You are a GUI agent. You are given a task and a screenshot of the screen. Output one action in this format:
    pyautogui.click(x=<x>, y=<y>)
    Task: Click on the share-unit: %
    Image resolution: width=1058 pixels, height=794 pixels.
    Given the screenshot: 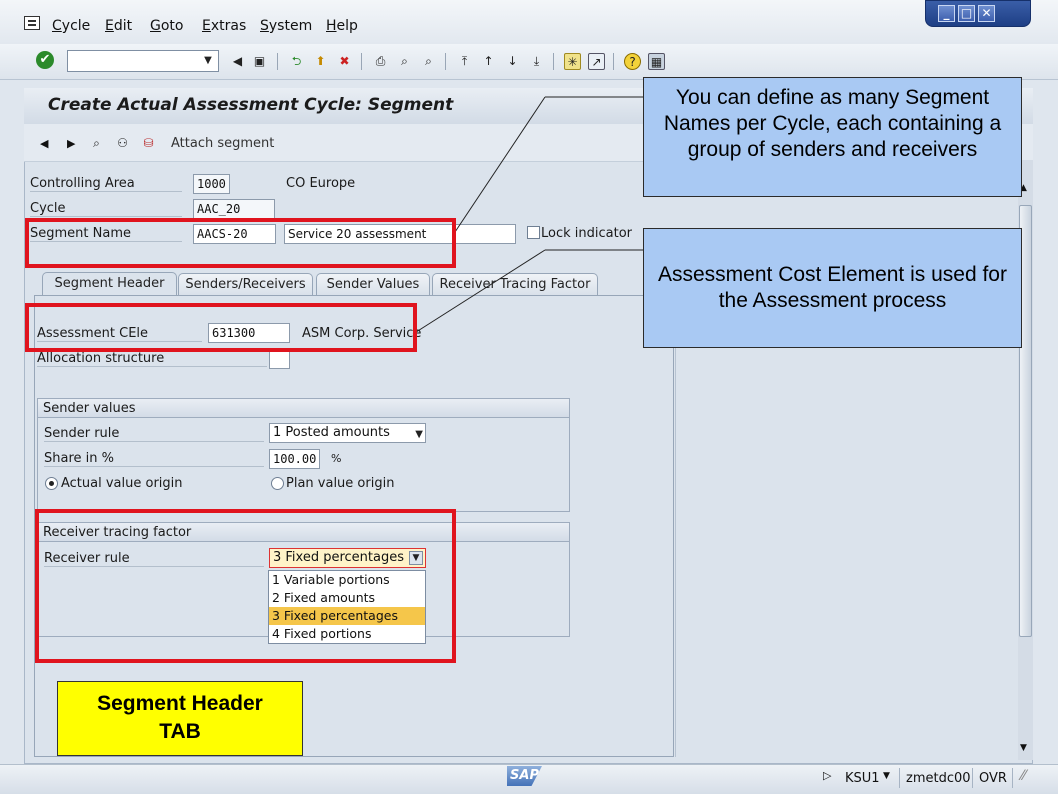 What is the action you would take?
    pyautogui.click(x=336, y=458)
    